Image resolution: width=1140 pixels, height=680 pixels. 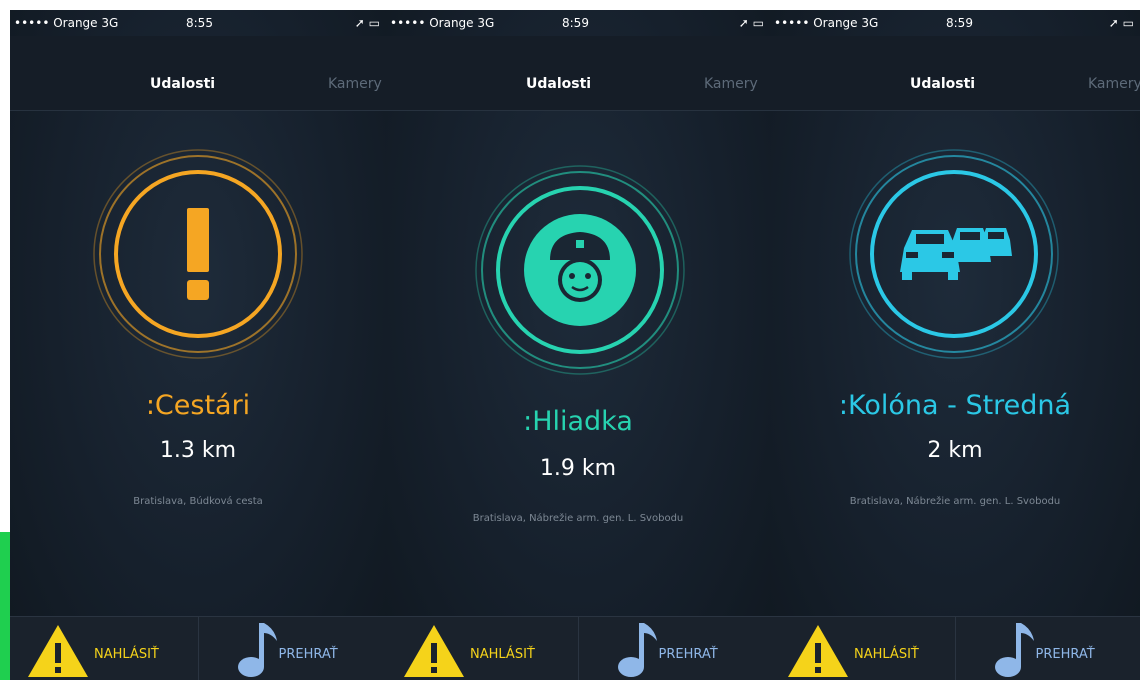 I want to click on event-address: Bratislava, Búdková cesta, so click(x=198, y=501).